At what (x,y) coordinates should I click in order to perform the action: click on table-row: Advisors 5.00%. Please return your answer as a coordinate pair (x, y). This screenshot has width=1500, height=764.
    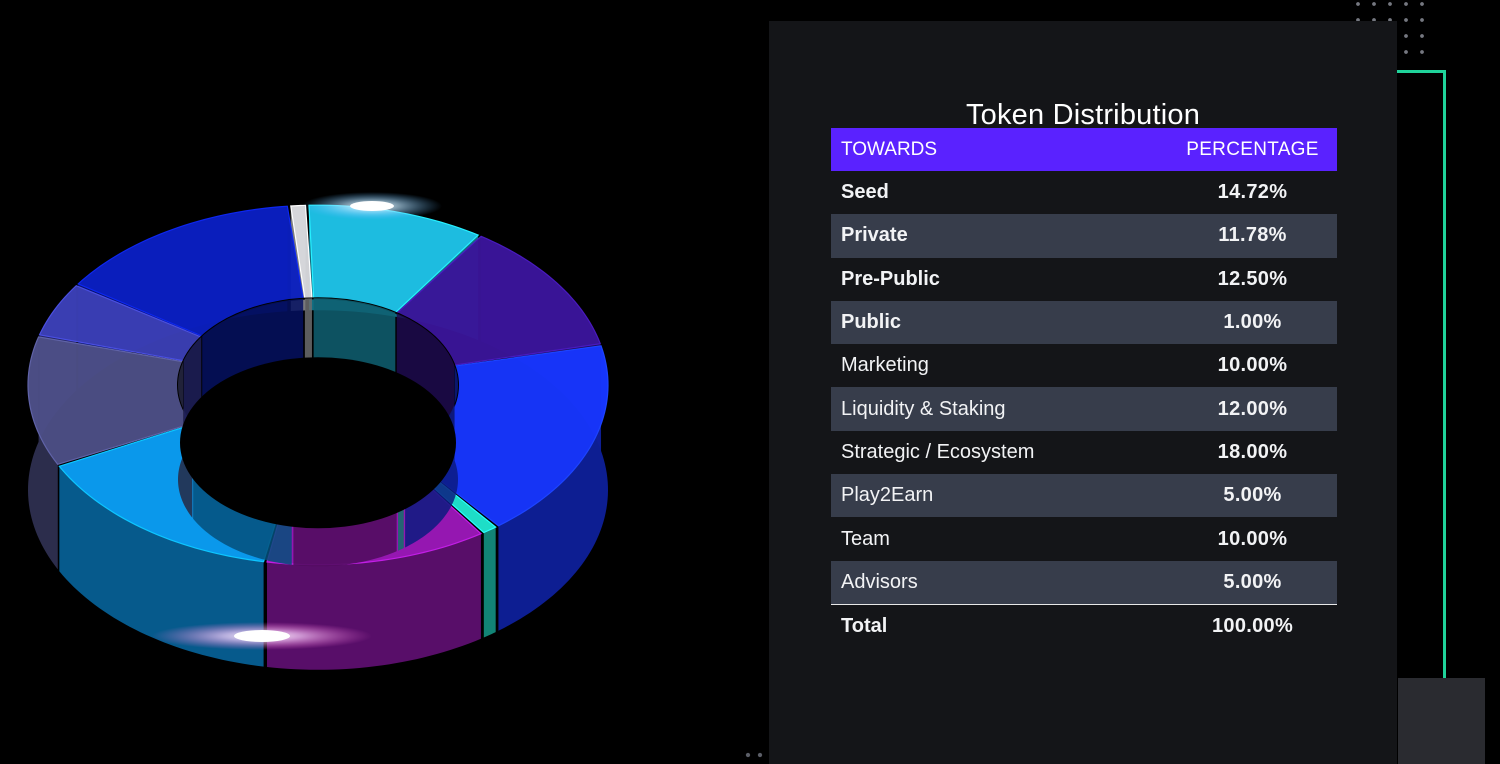
    Looking at the image, I should click on (1084, 582).